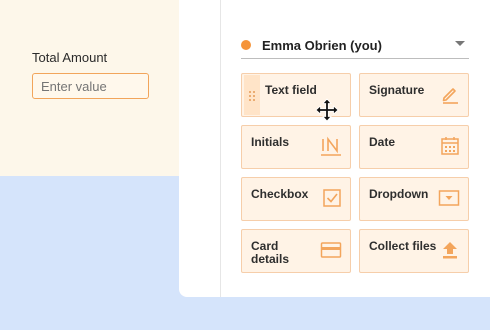 This screenshot has width=490, height=330. I want to click on total-amount-label: Total Amount, so click(70, 57).